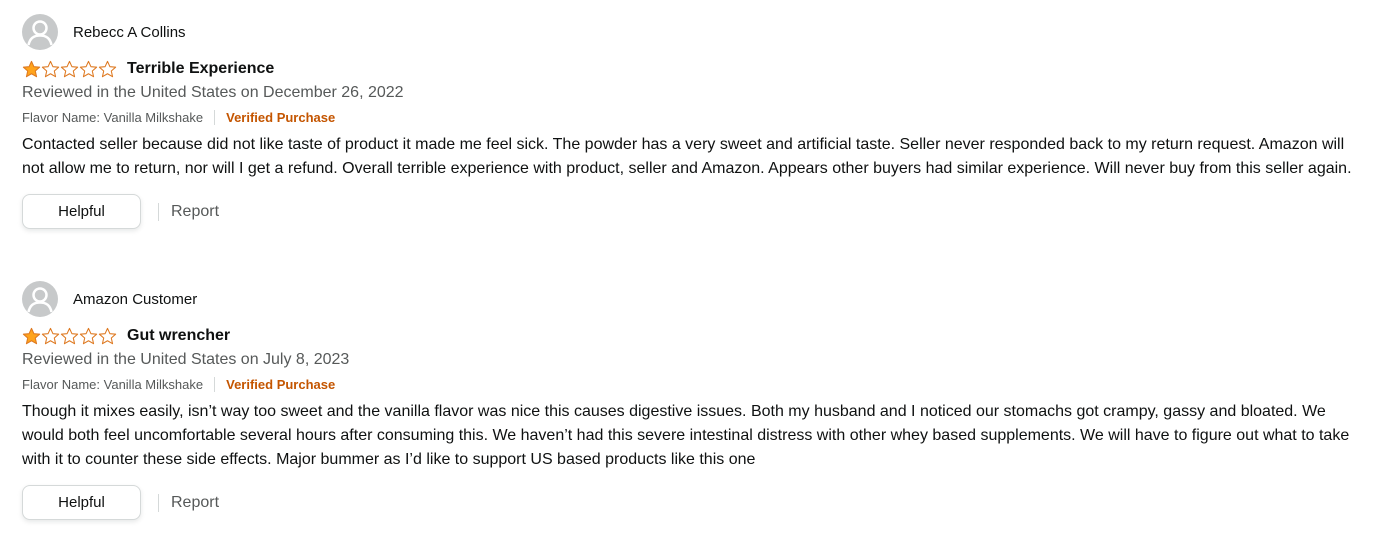 The image size is (1384, 538). Describe the element at coordinates (135, 299) in the screenshot. I see `reviewer-name: Amazon Customer` at that location.